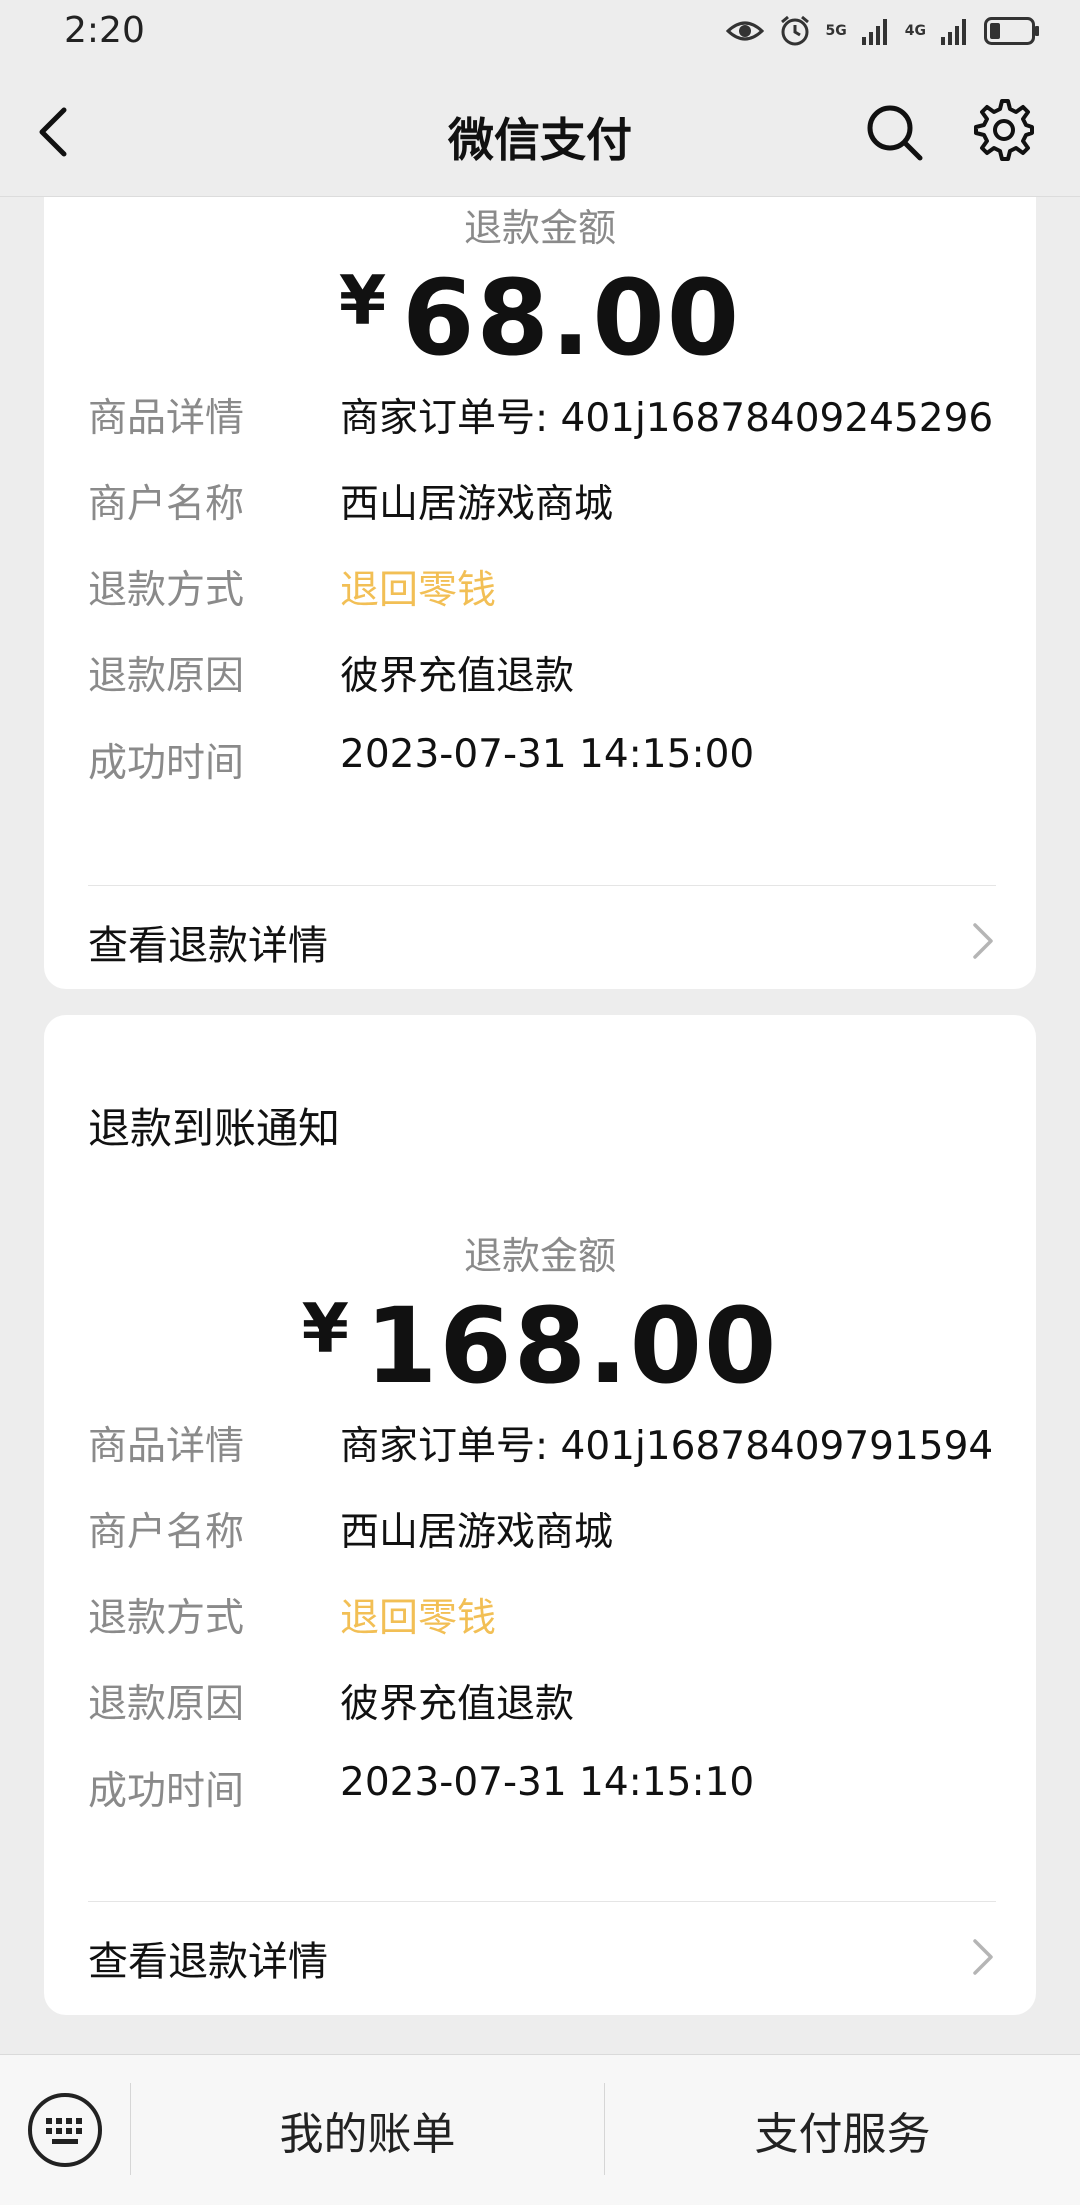 The height and width of the screenshot is (2205, 1080). I want to click on status-bar: 2:20 5G 4G, so click(540, 34).